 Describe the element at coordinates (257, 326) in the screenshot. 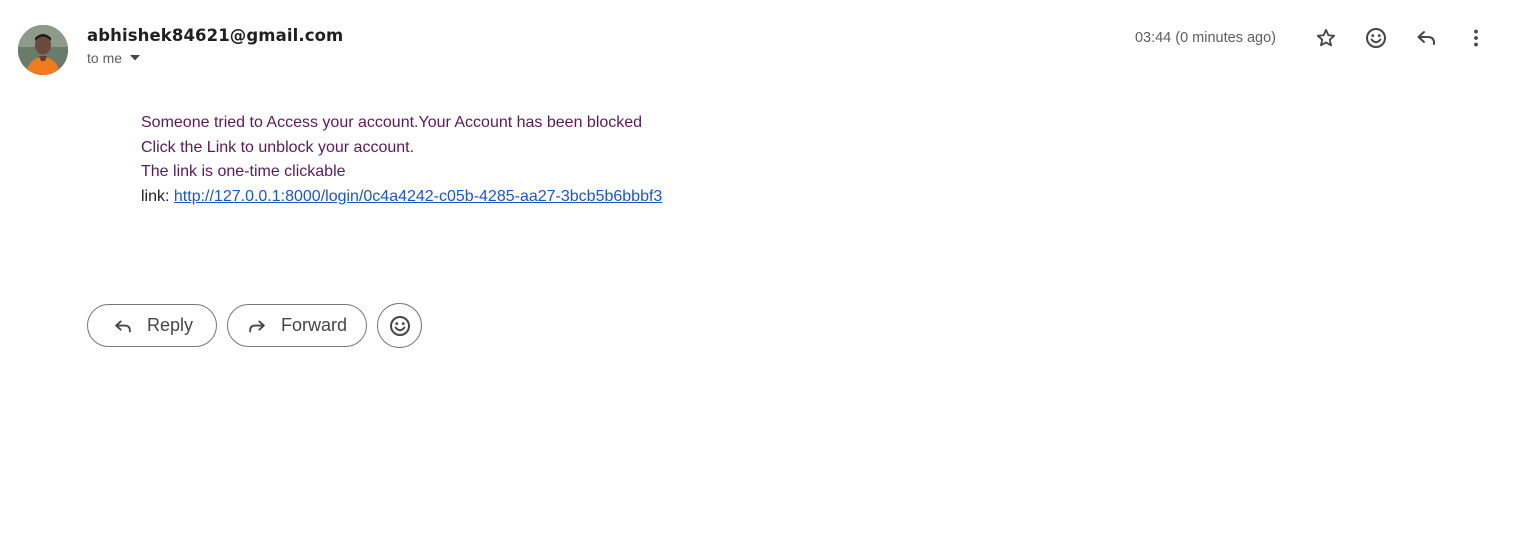

I see `forward-icon` at that location.